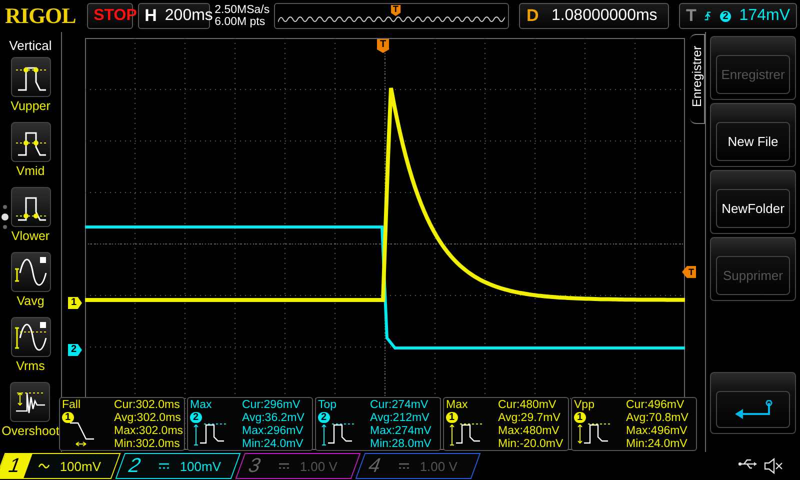  I want to click on measurement-value: Max:302.0ms, so click(149, 431).